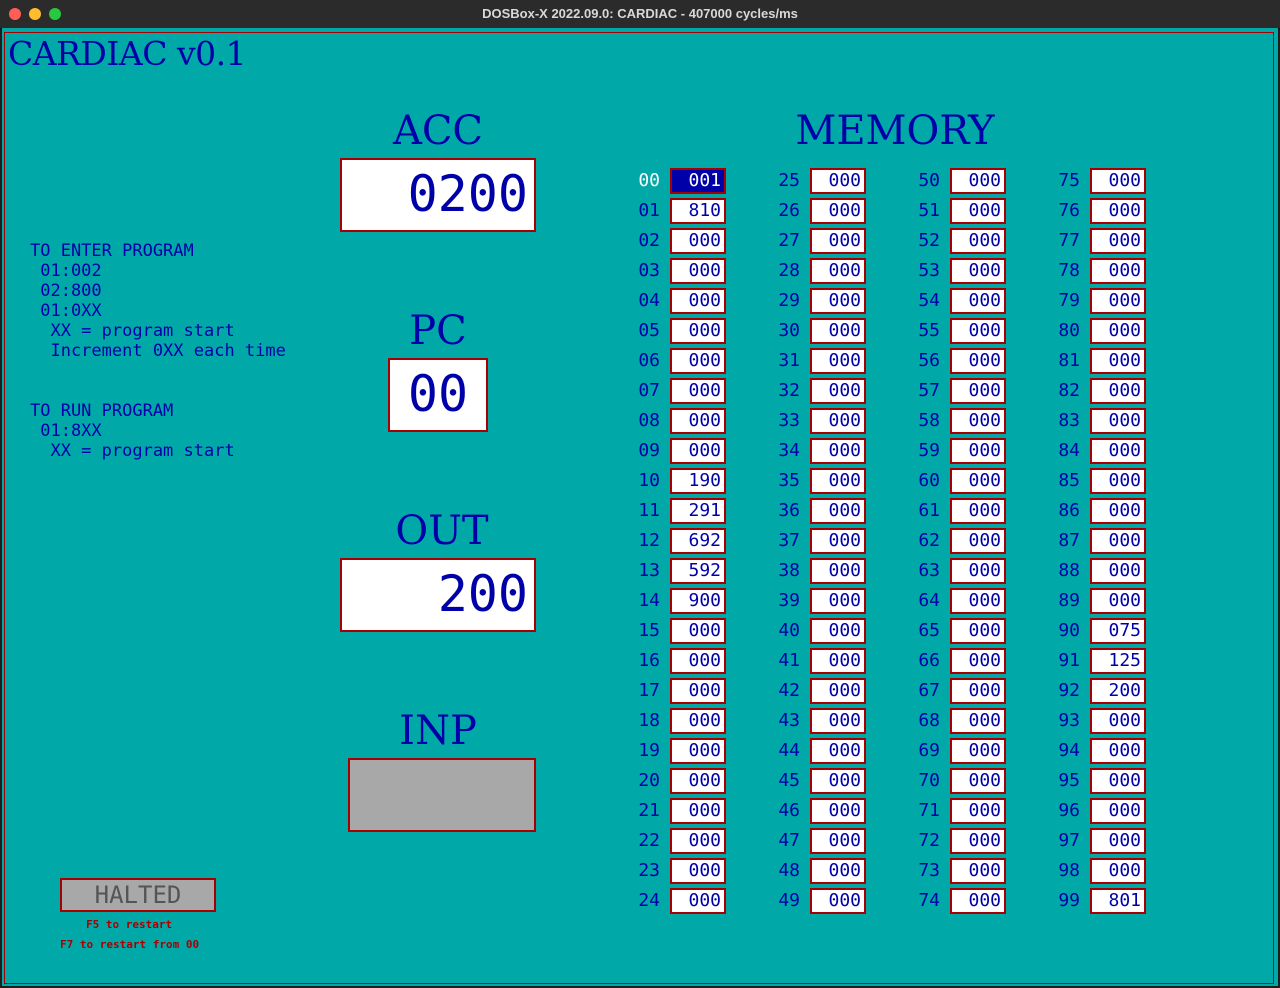 This screenshot has width=1280, height=988. Describe the element at coordinates (698, 481) in the screenshot. I see `memory-cell: 190` at that location.